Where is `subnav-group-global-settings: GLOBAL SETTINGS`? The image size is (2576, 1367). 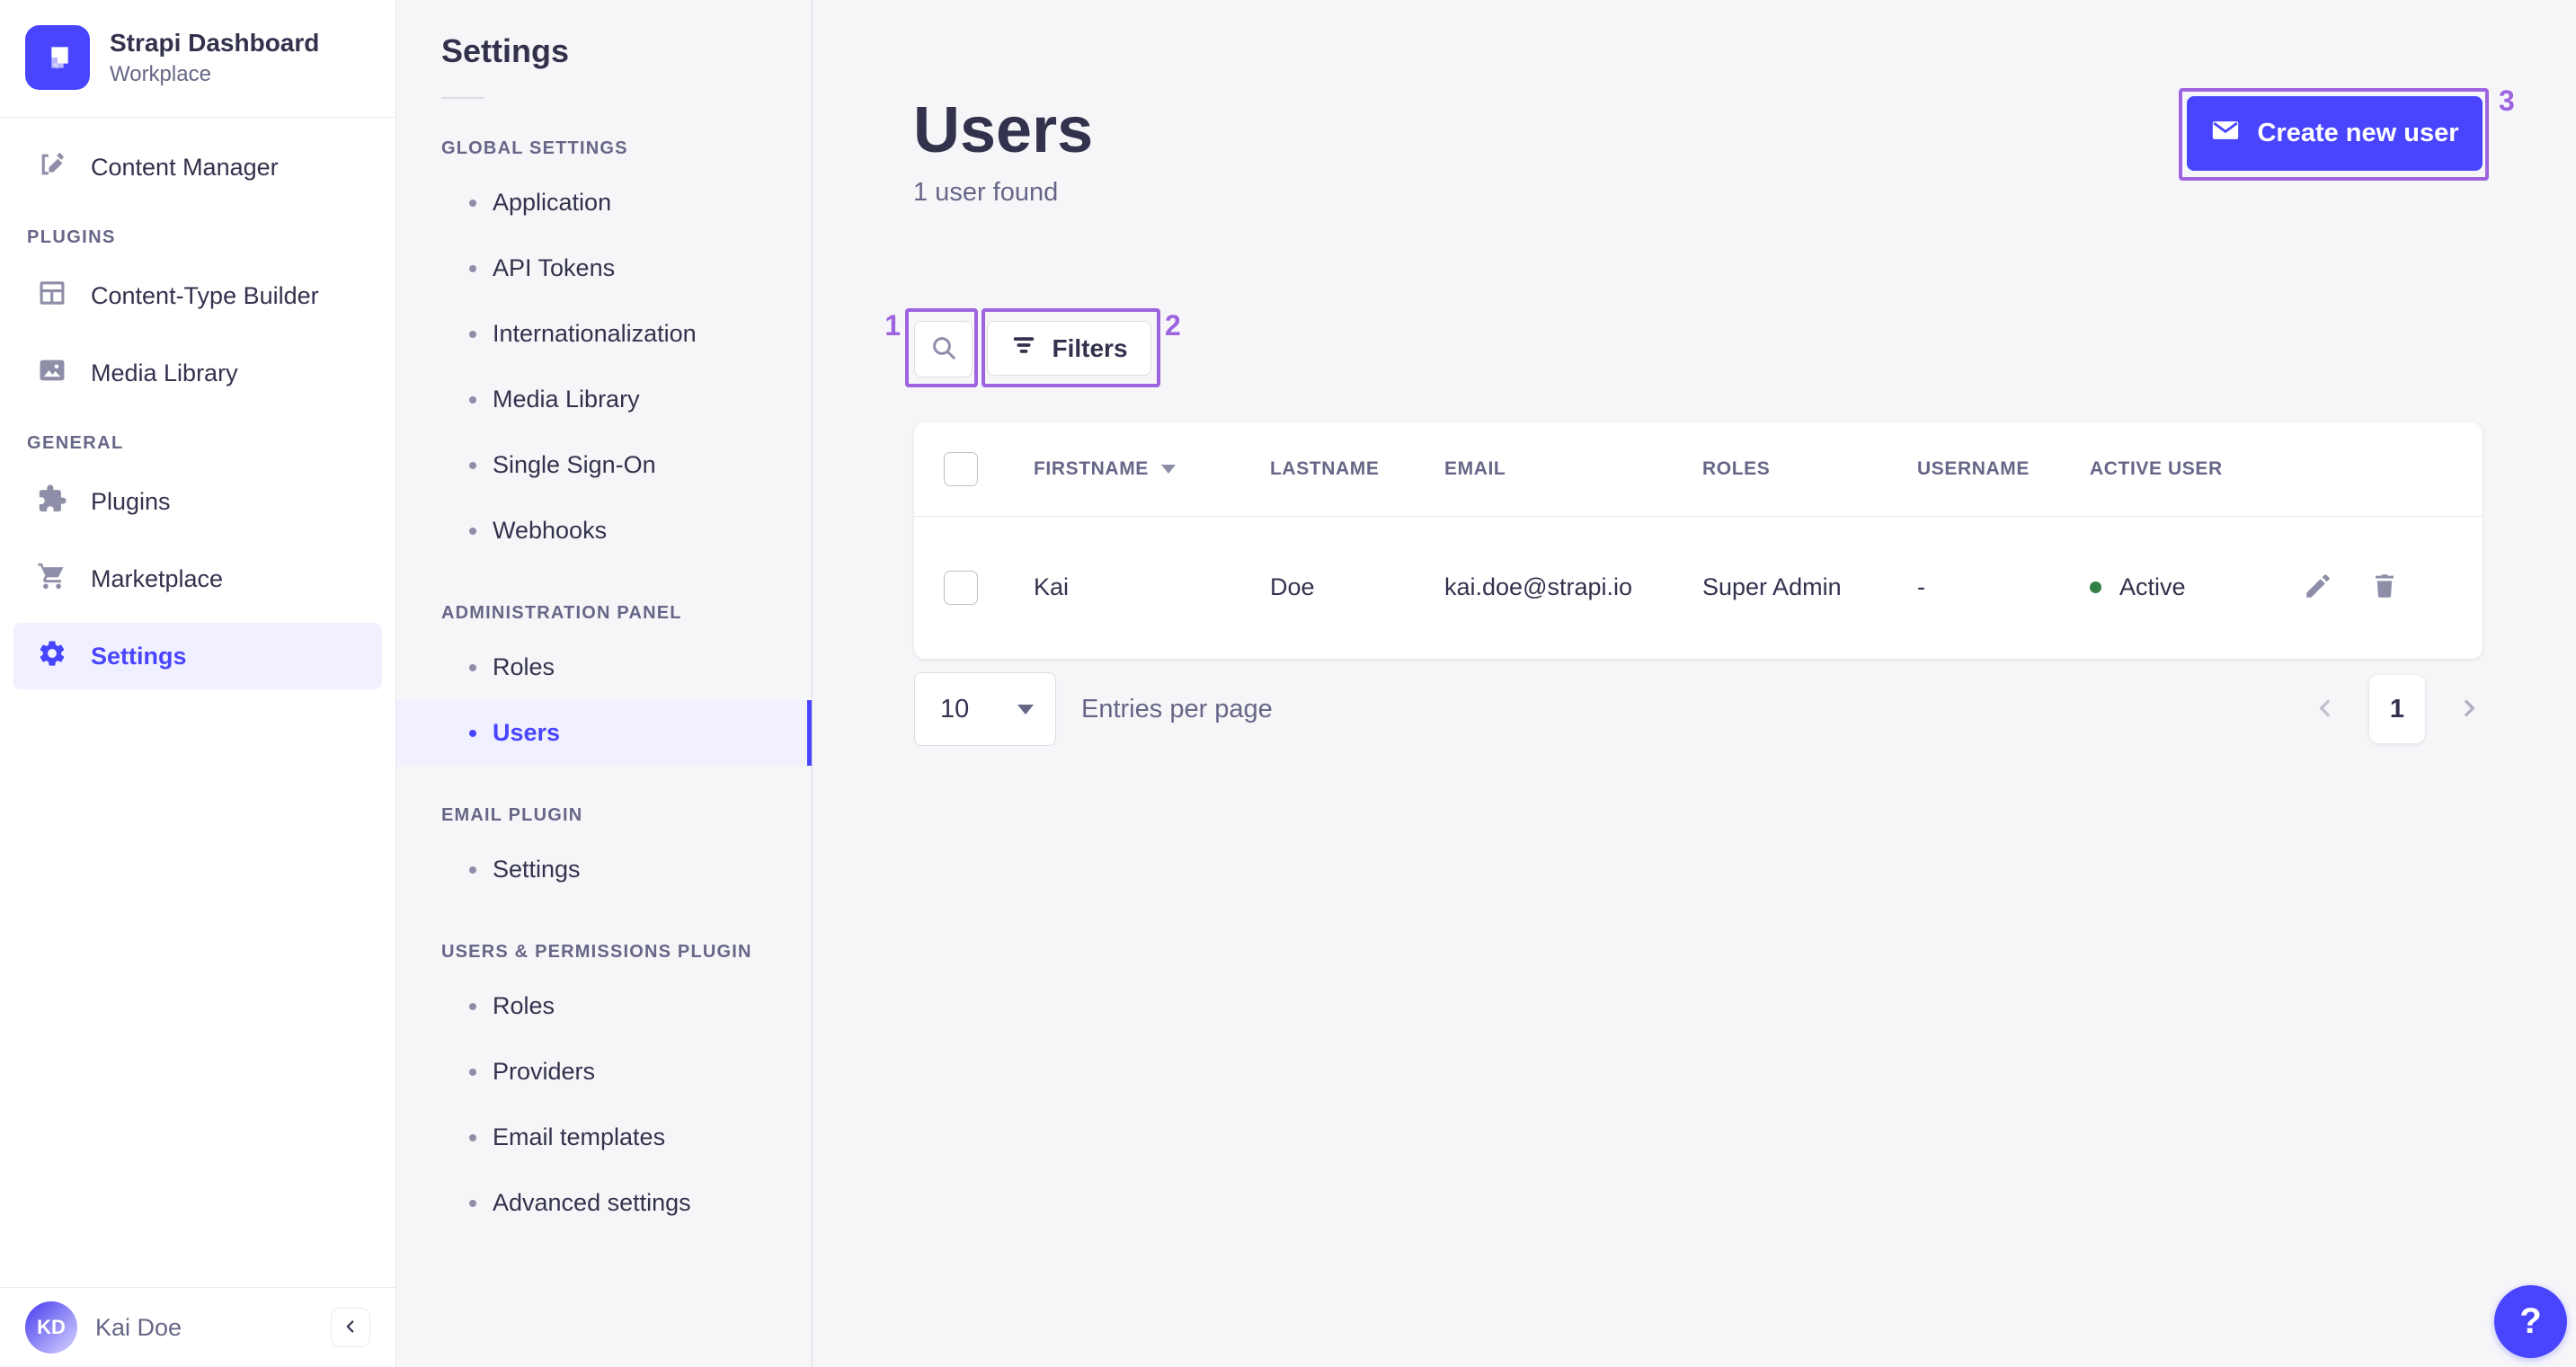
subnav-group-global-settings: GLOBAL SETTINGS is located at coordinates (534, 148).